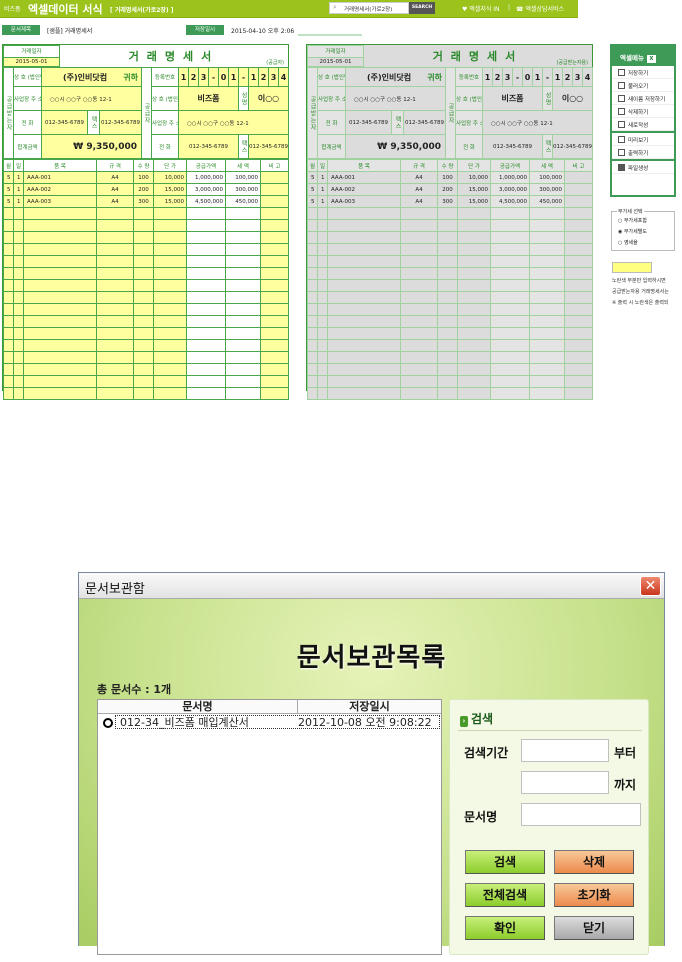  I want to click on brand-title: 엑셀데이터 서식, so click(65, 9).